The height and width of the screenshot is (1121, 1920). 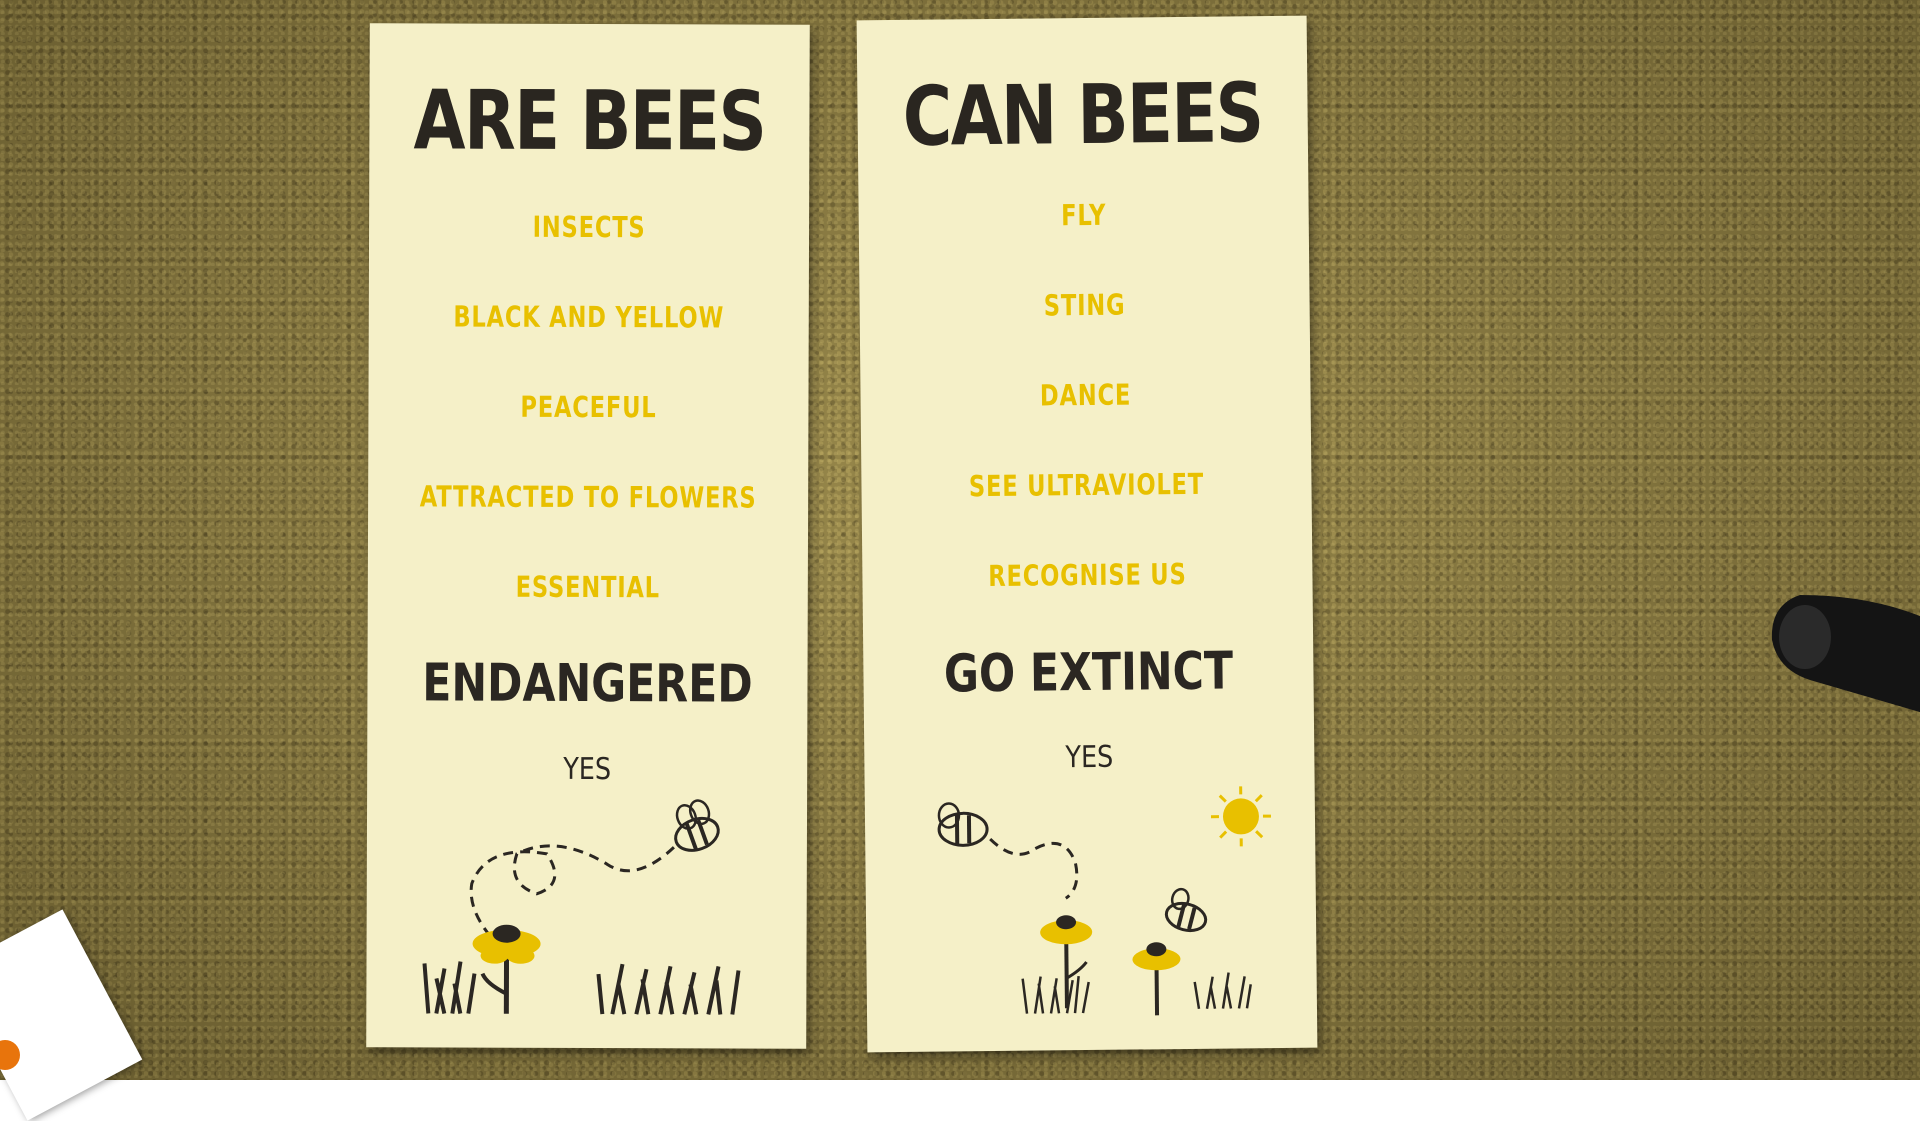 What do you see at coordinates (588, 406) in the screenshot?
I see `sign-item: PEACEFUL` at bounding box center [588, 406].